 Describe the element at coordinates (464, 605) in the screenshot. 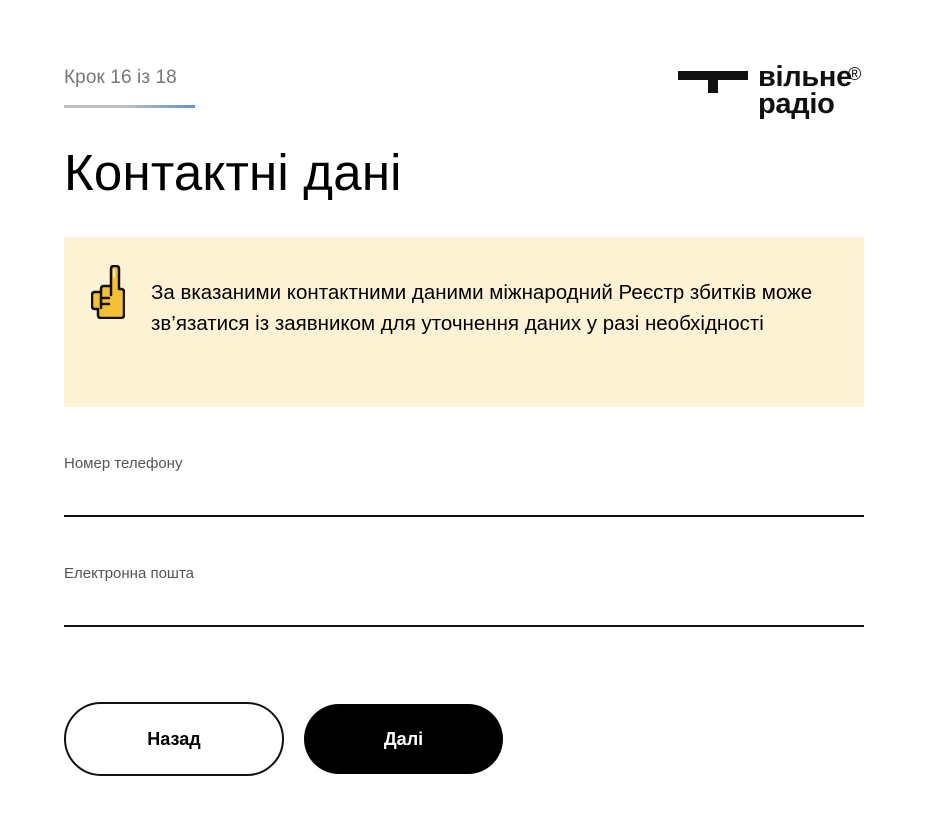

I see `email-input` at that location.